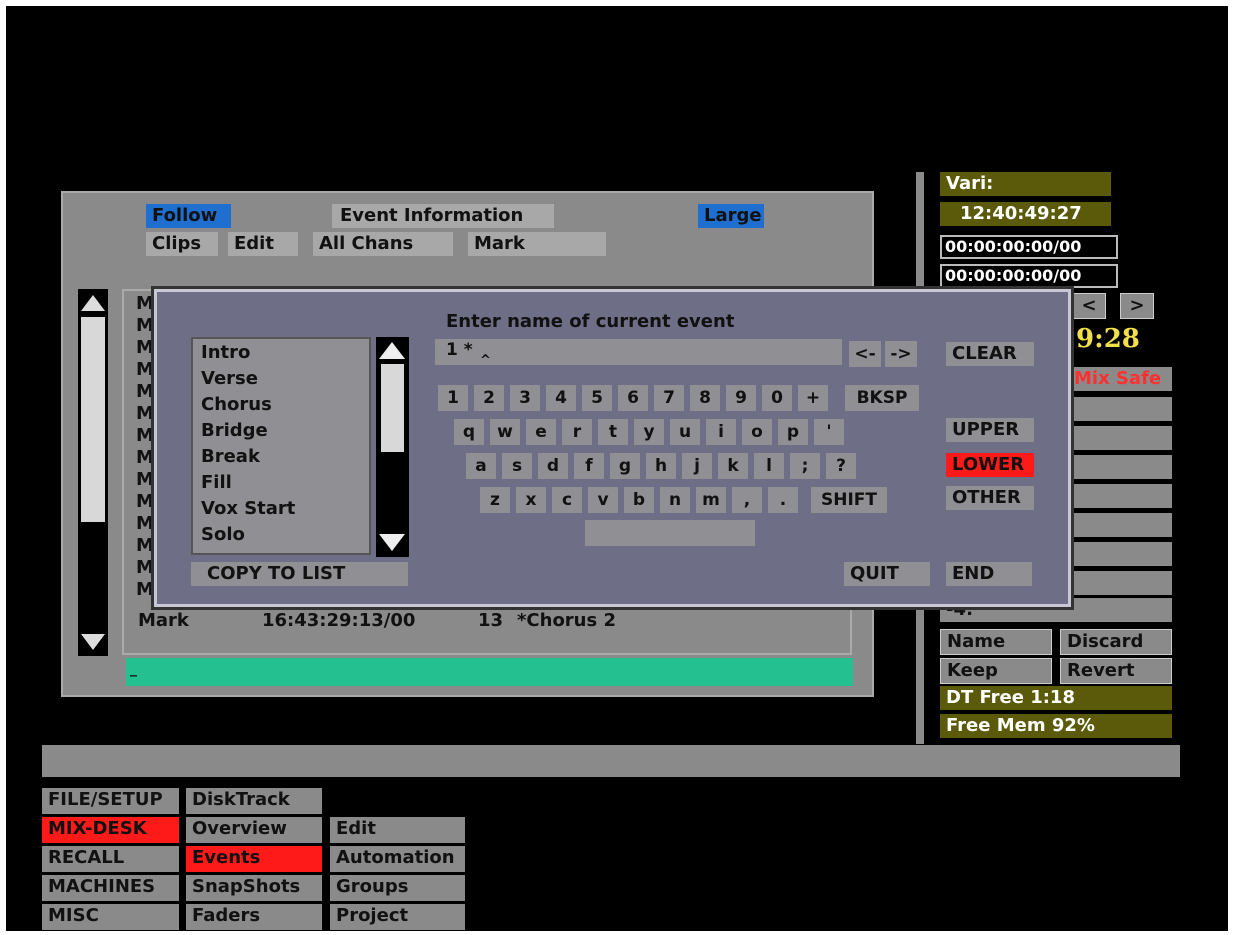  I want to click on key-row3-4: g, so click(625, 466).